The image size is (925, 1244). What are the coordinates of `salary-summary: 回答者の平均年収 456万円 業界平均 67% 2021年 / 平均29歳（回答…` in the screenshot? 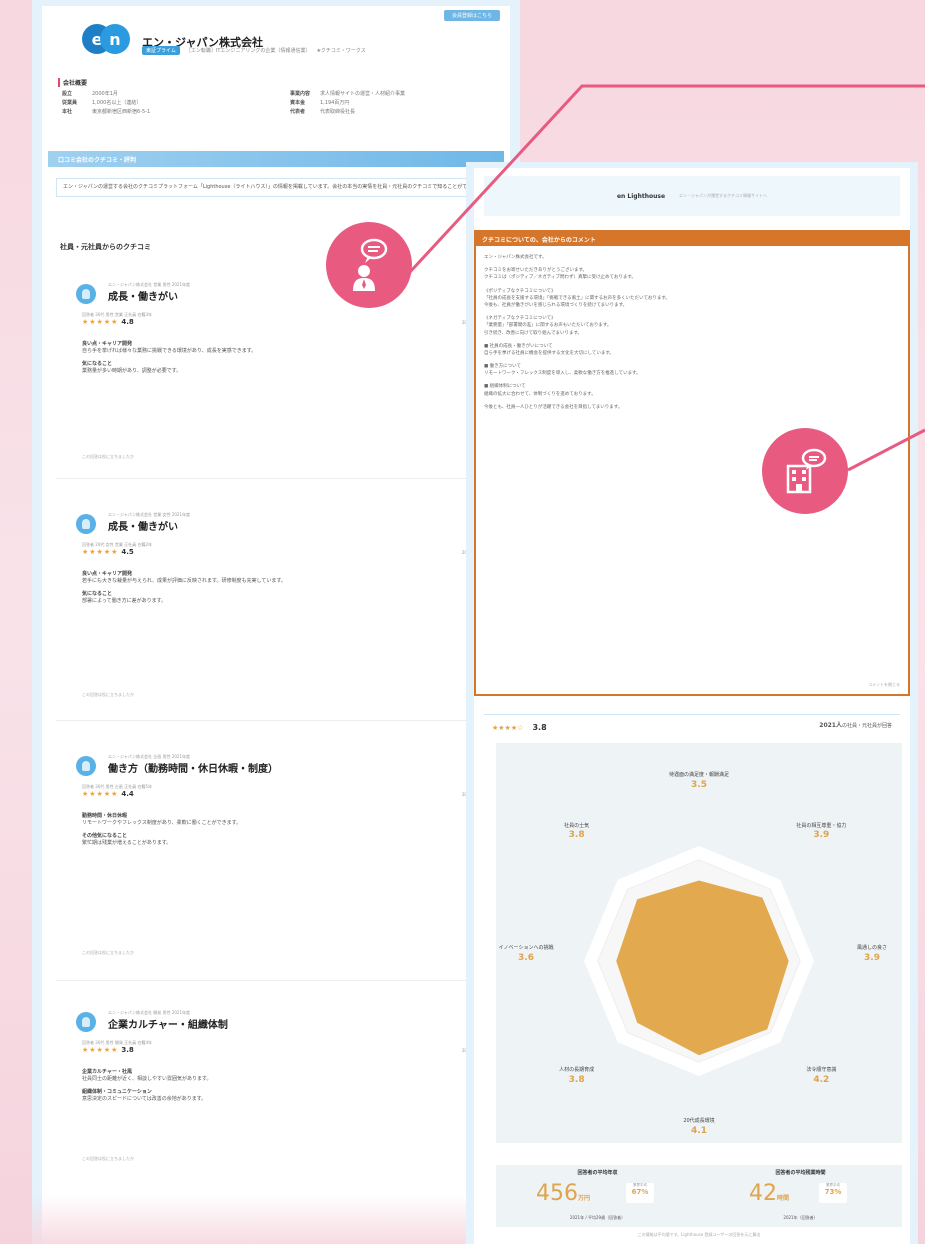 It's located at (699, 1196).